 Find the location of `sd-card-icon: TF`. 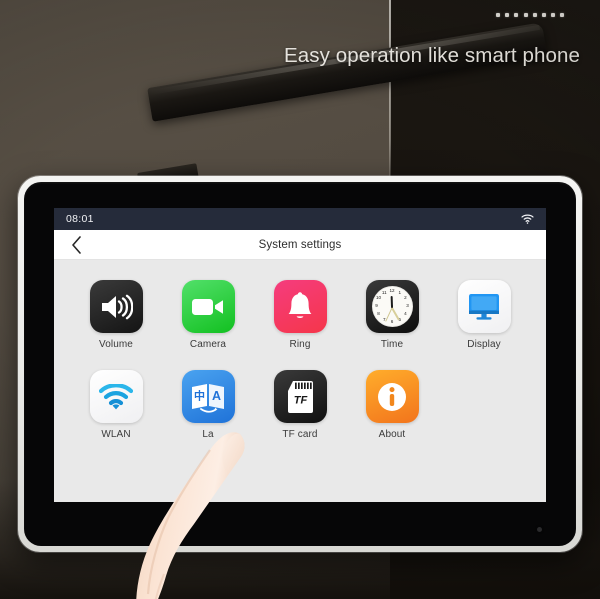

sd-card-icon: TF is located at coordinates (300, 396).